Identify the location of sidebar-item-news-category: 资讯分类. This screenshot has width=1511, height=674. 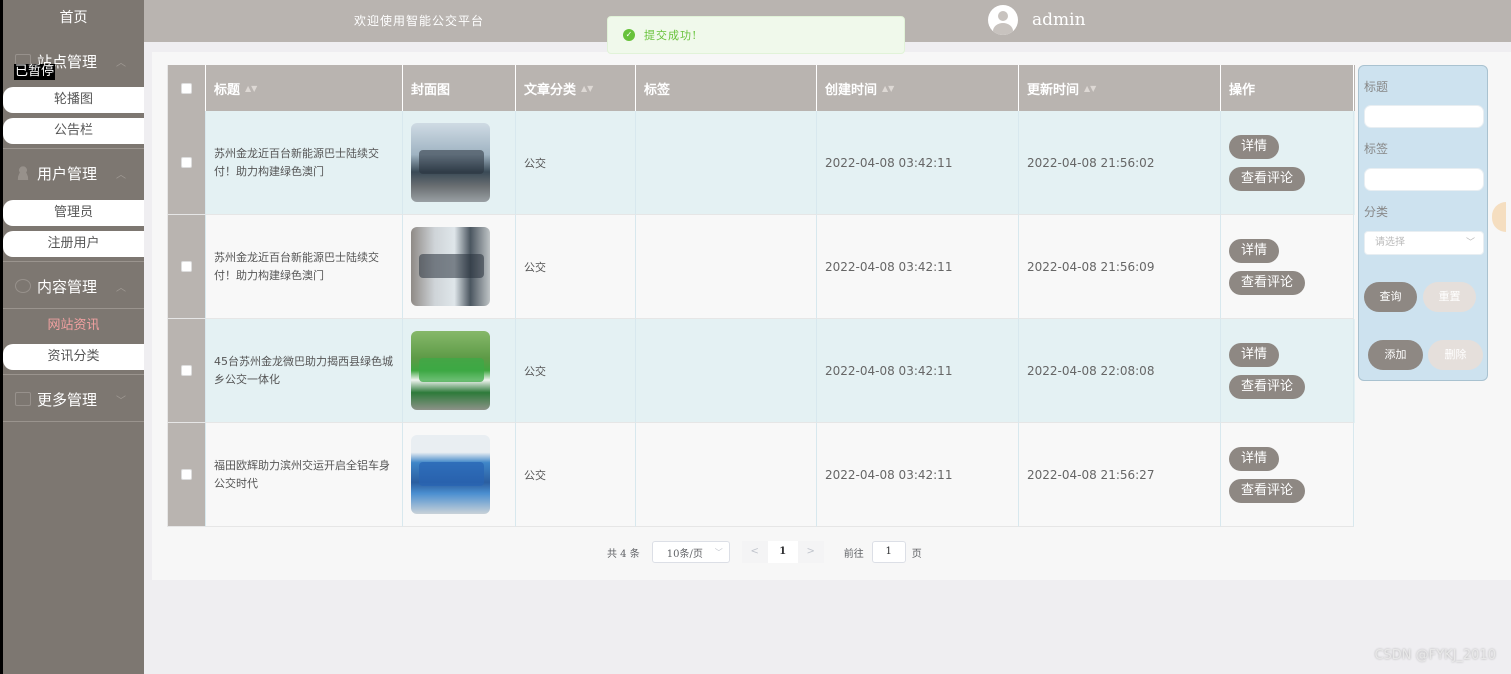
(73, 357).